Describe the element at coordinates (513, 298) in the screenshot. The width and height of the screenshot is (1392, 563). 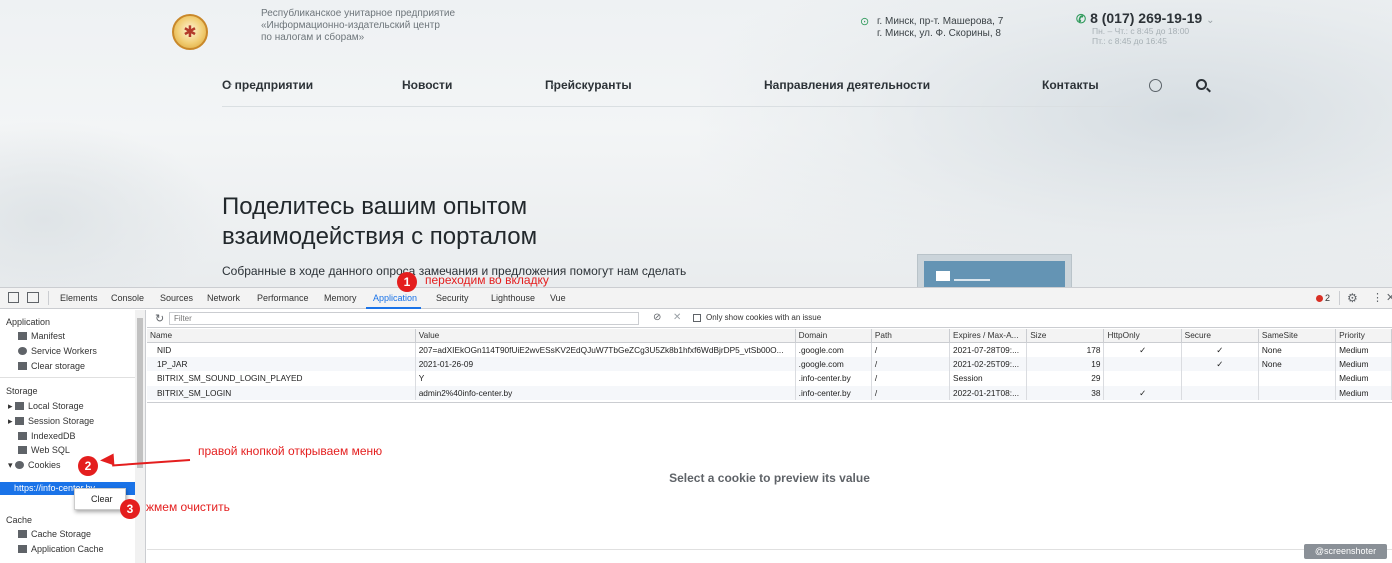
I see `tab-lighthouse: Lighthouse` at that location.